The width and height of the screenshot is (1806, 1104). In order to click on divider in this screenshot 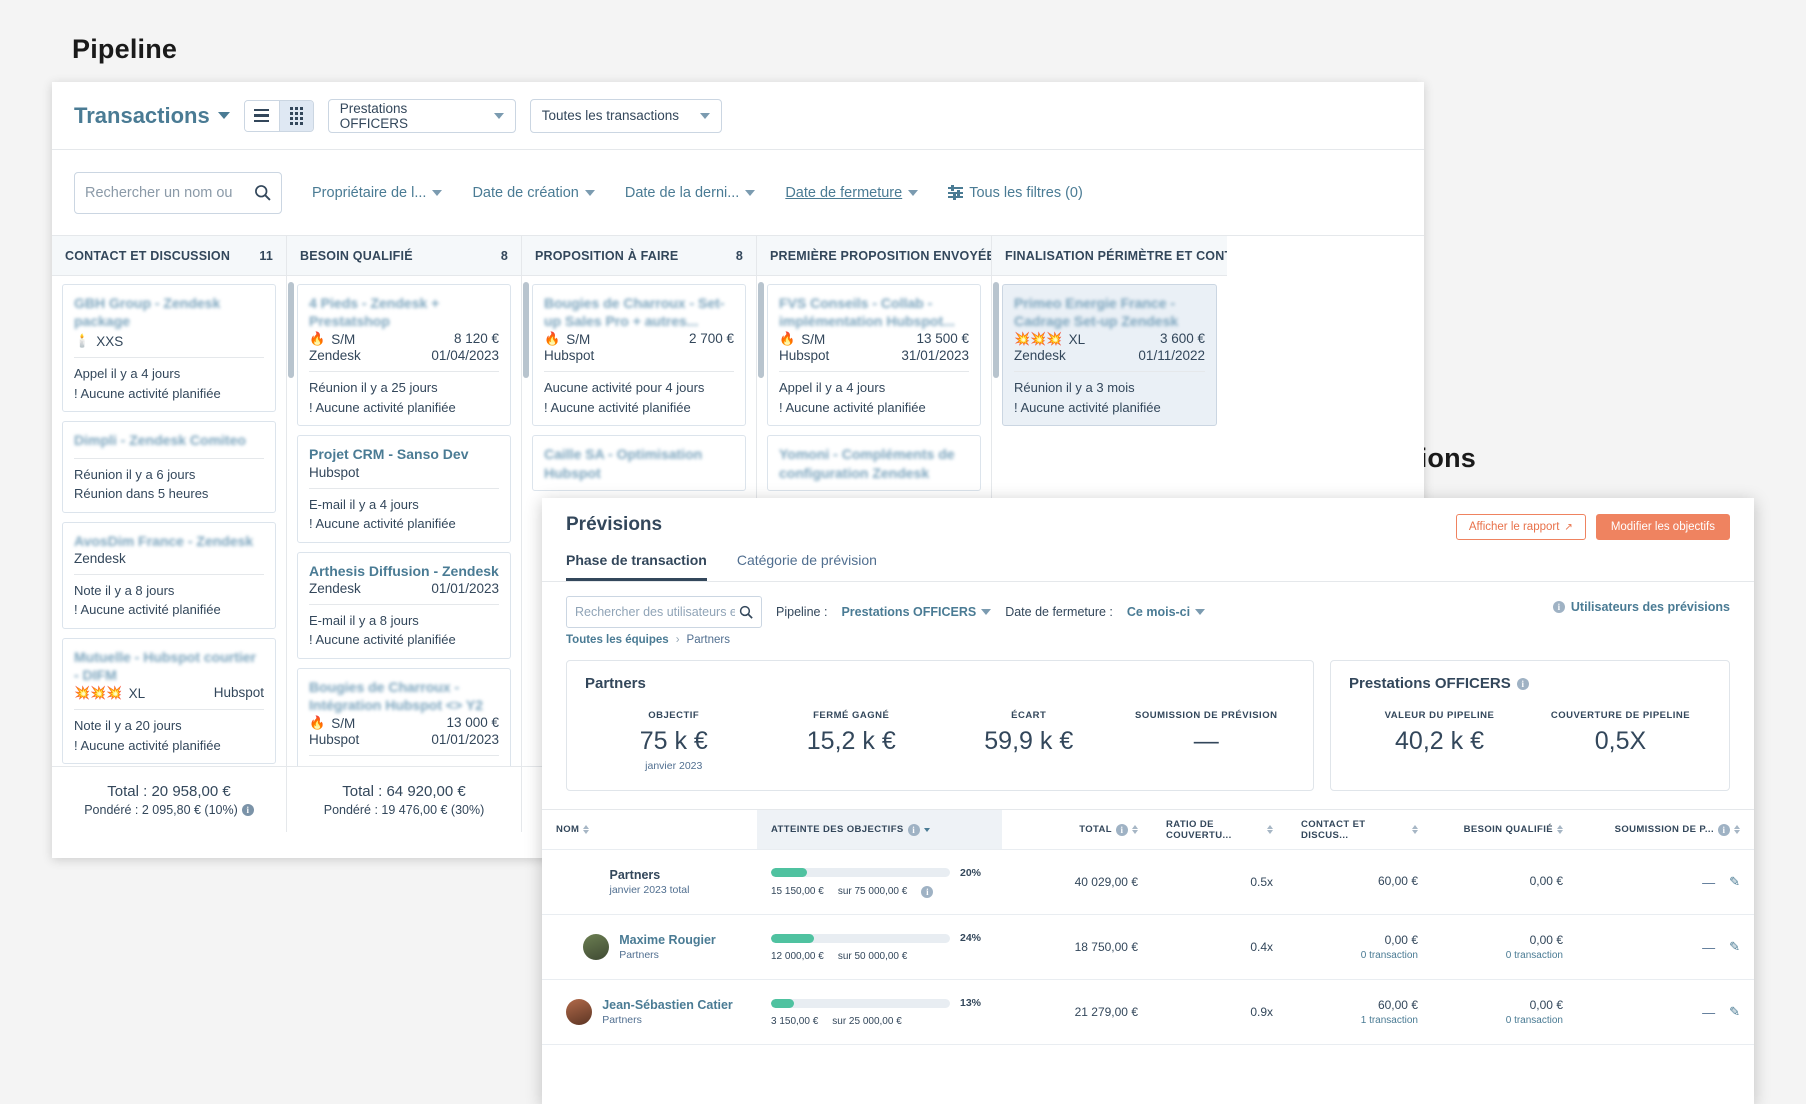, I will do `click(404, 488)`.